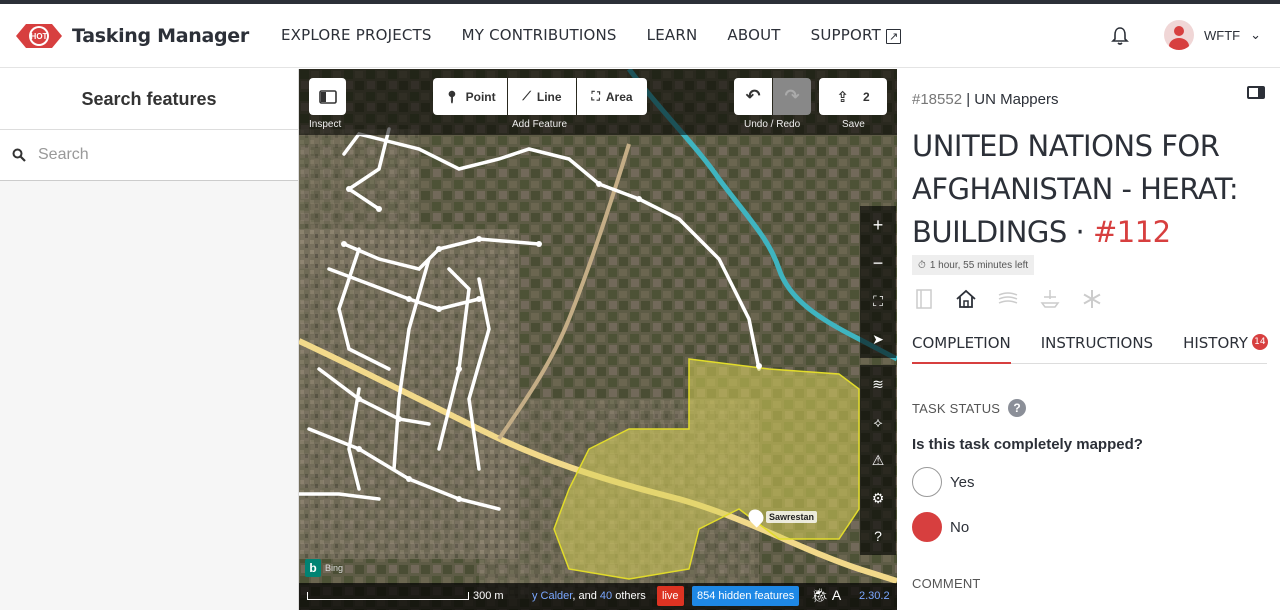 This screenshot has height=610, width=1280. What do you see at coordinates (753, 35) in the screenshot?
I see `nav-about: ABOUT` at bounding box center [753, 35].